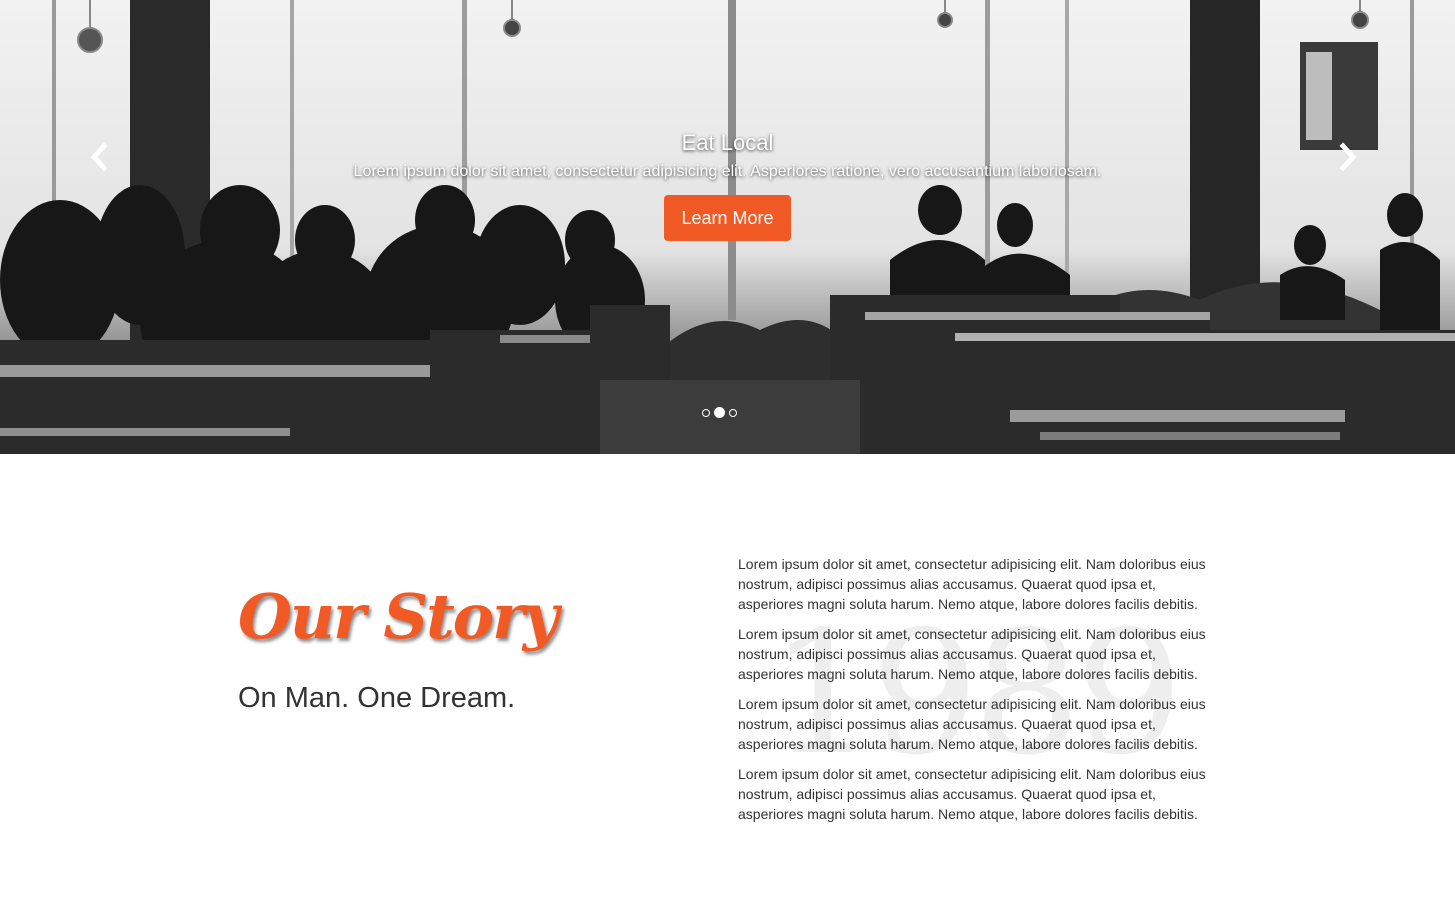 The image size is (1455, 898). Describe the element at coordinates (723, 26) in the screenshot. I see `pendant-lamps` at that location.